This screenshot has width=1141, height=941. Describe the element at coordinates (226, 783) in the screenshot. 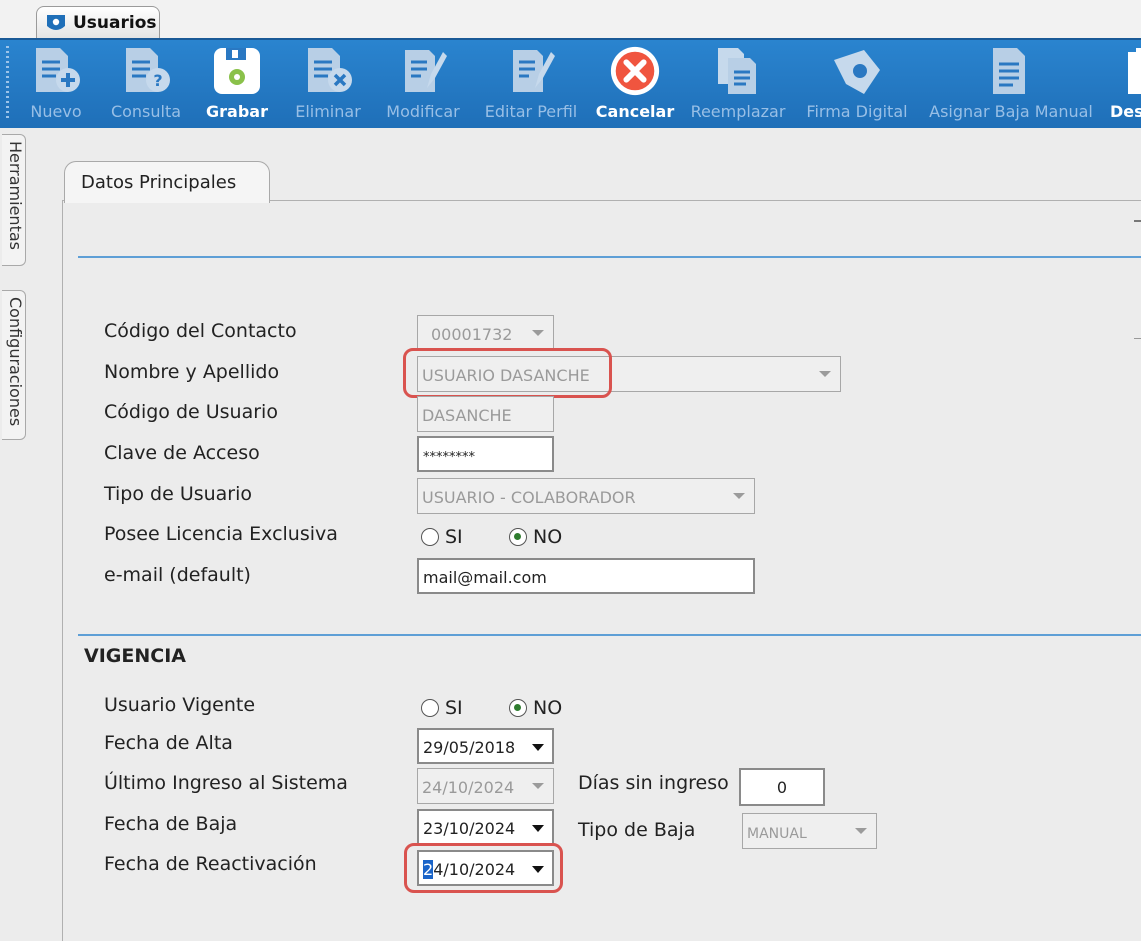

I see `ultimo-ingreso-label: Último Ingreso al Sistema` at that location.